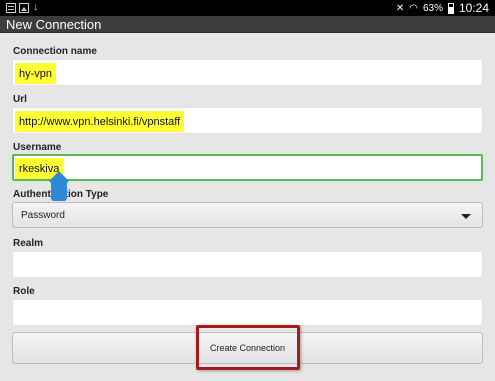 The height and width of the screenshot is (381, 495). Describe the element at coordinates (247, 72) in the screenshot. I see `connection-name-input: hy-vpn` at that location.